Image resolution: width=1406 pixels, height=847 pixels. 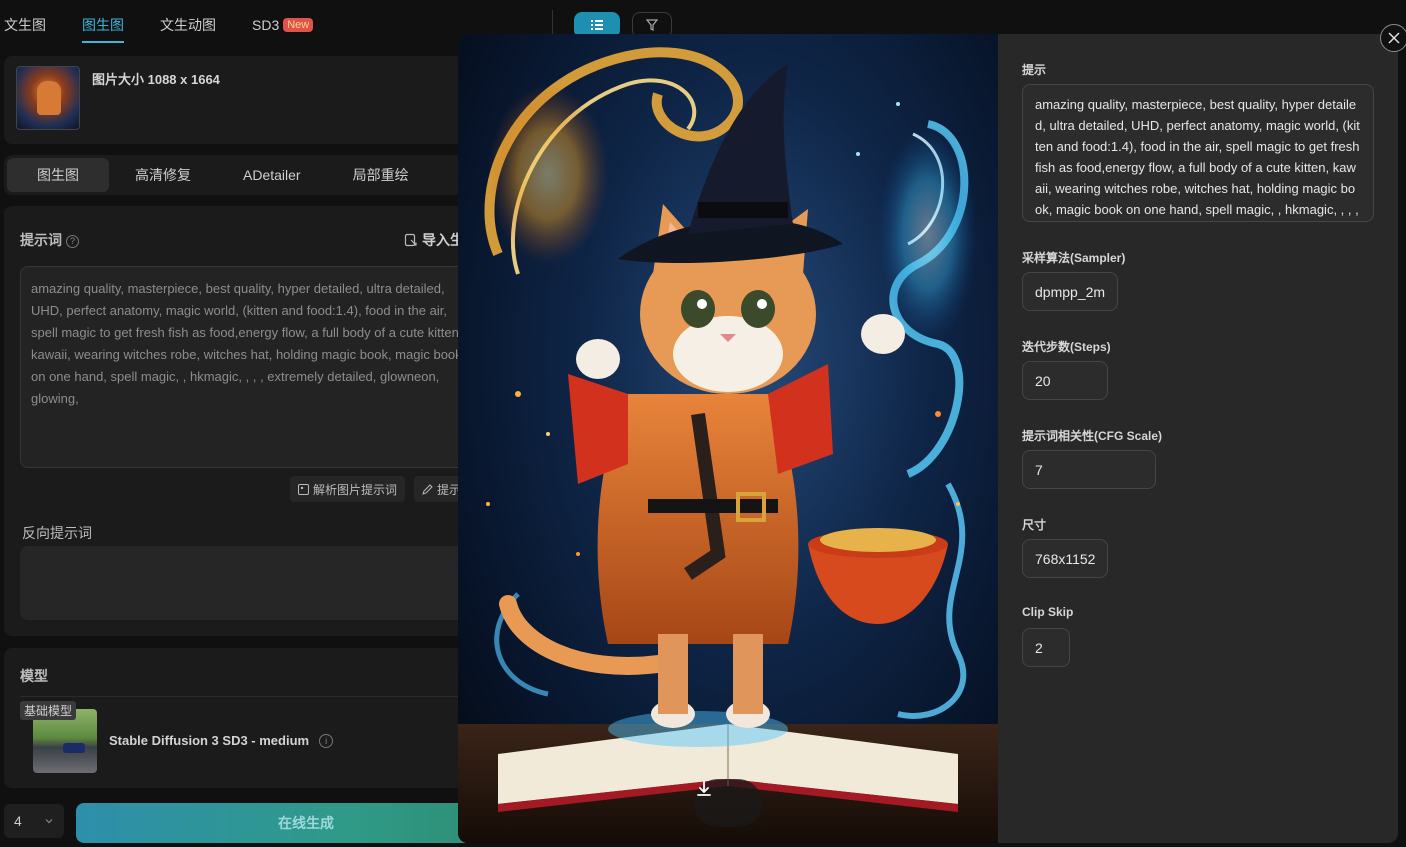 What do you see at coordinates (49, 240) in the screenshot?
I see `prompt-label: 提示词?` at bounding box center [49, 240].